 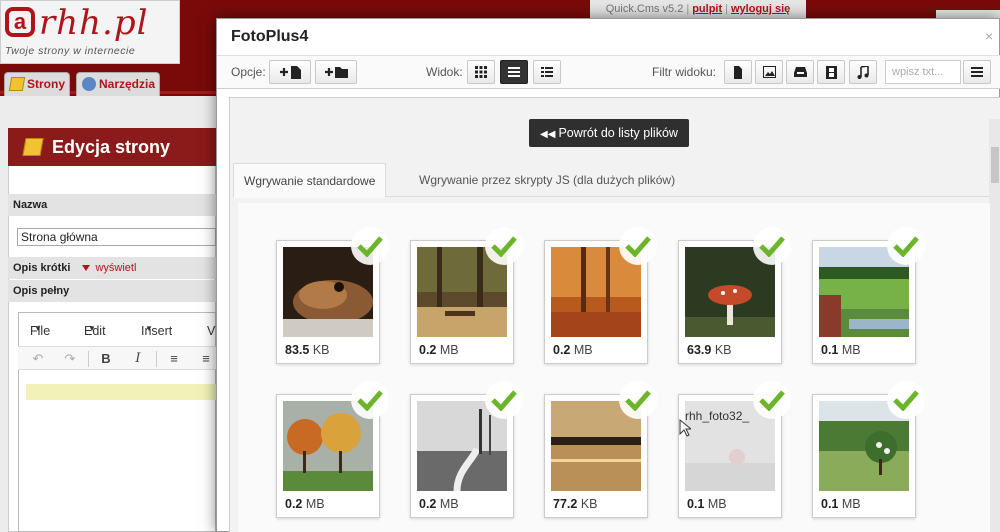 I want to click on full-desc-label: Opis pełny, so click(x=112, y=291).